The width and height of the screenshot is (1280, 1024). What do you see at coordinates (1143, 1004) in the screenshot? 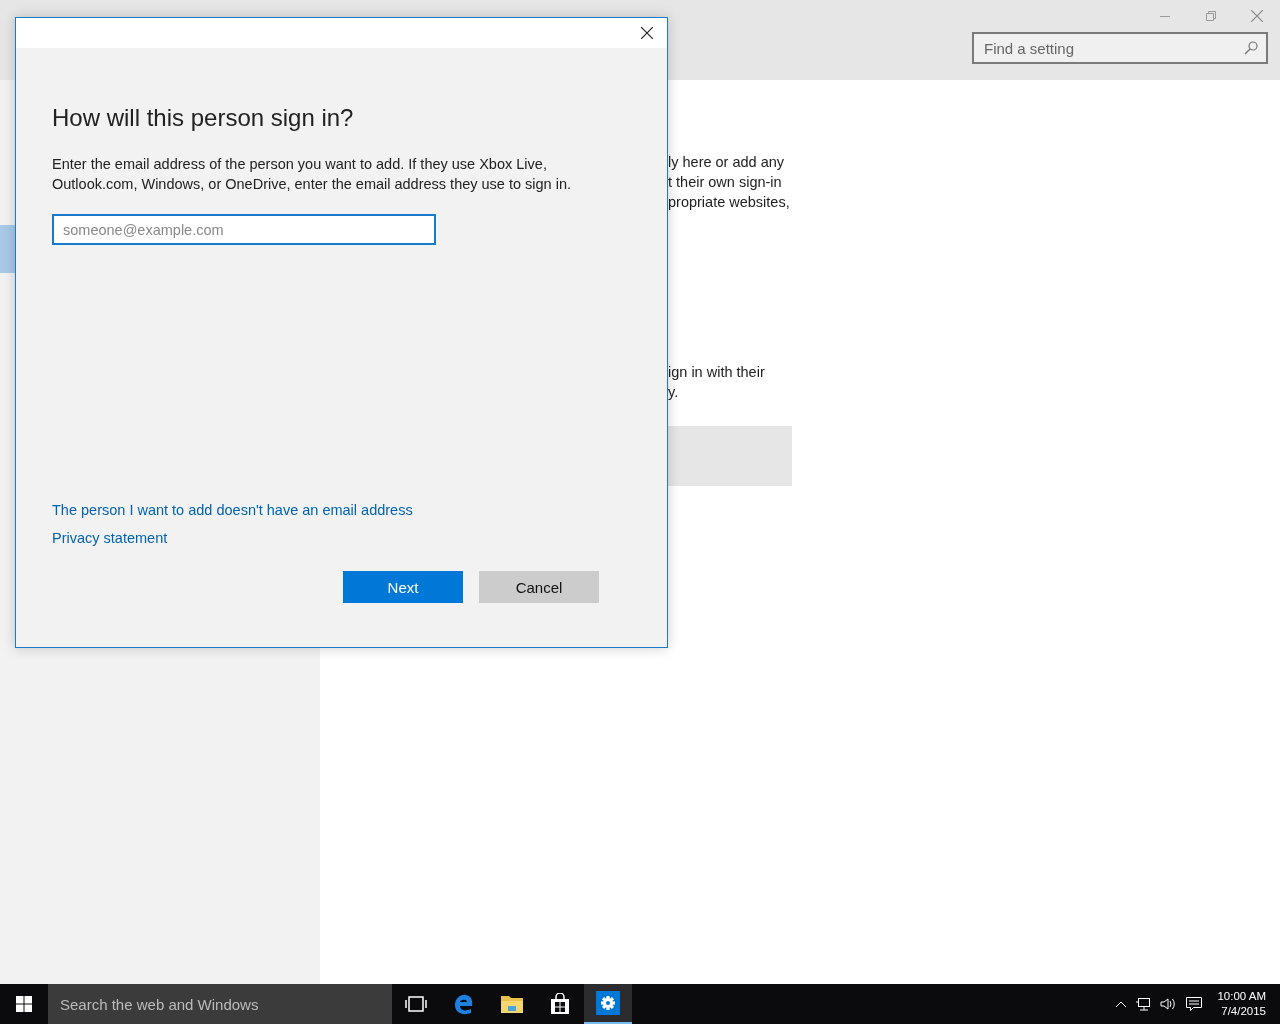
I see `network-icon` at bounding box center [1143, 1004].